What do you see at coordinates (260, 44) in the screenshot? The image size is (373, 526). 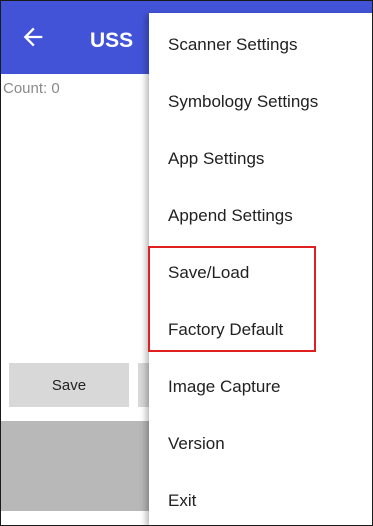 I see `menu-item-scanner-settings: Scanner Settings` at bounding box center [260, 44].